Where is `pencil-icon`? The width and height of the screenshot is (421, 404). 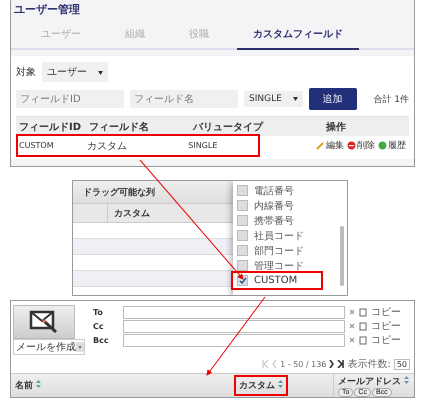 pencil-icon is located at coordinates (321, 145).